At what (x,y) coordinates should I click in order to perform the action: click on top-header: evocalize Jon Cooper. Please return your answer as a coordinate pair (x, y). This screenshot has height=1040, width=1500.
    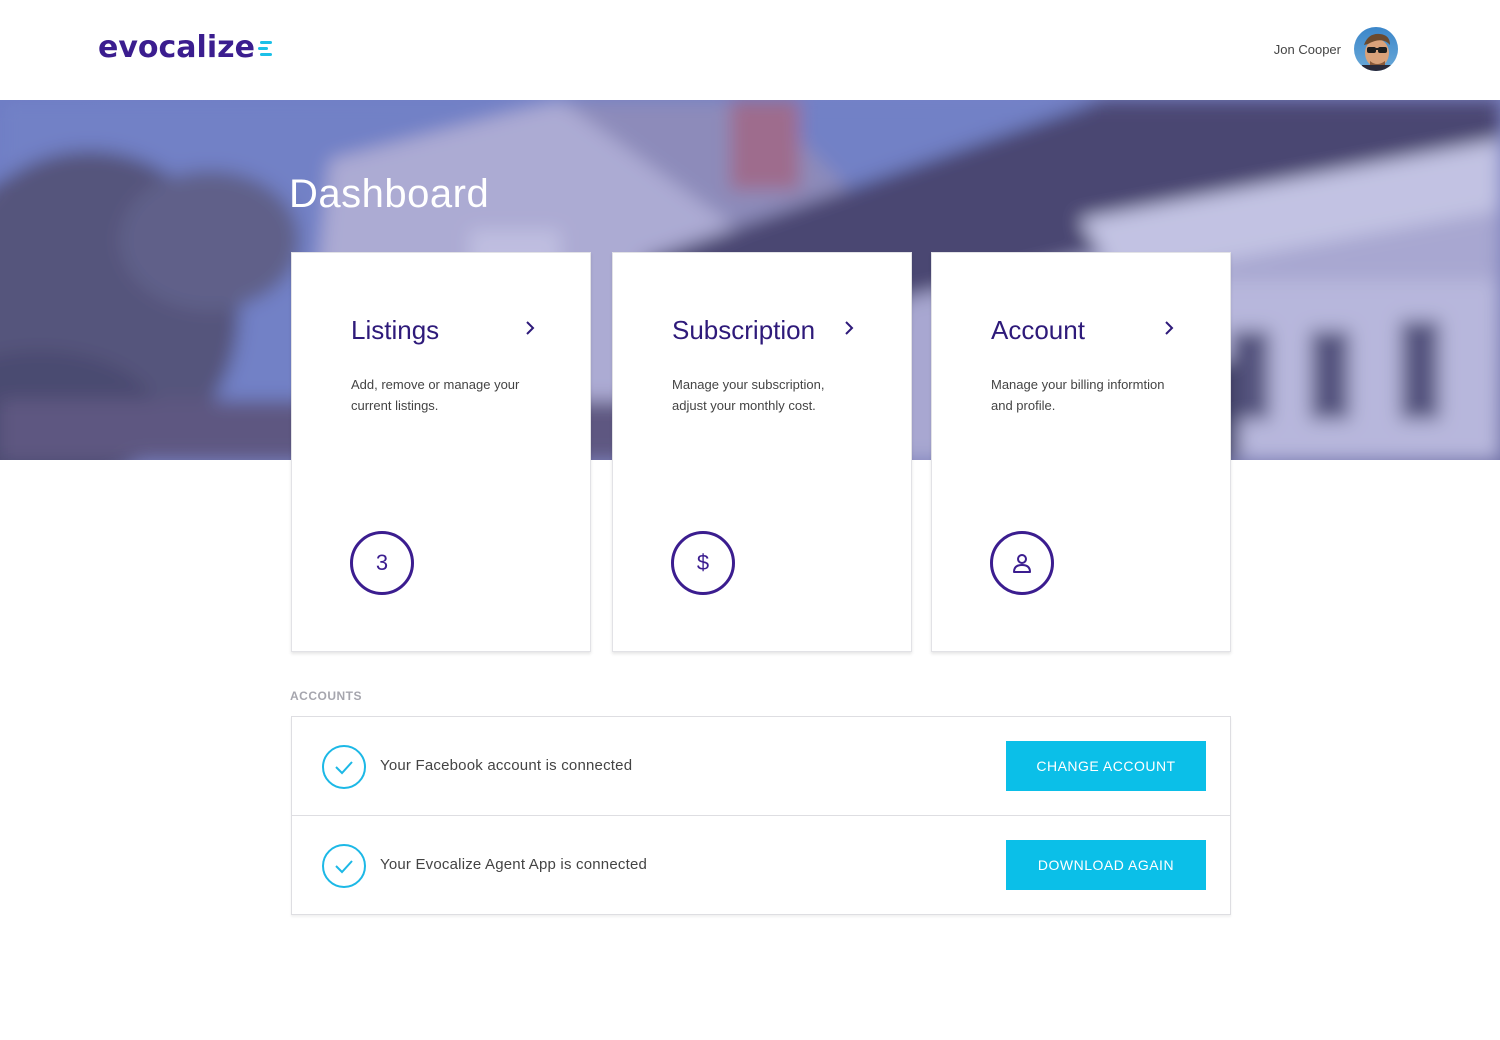
    Looking at the image, I should click on (750, 50).